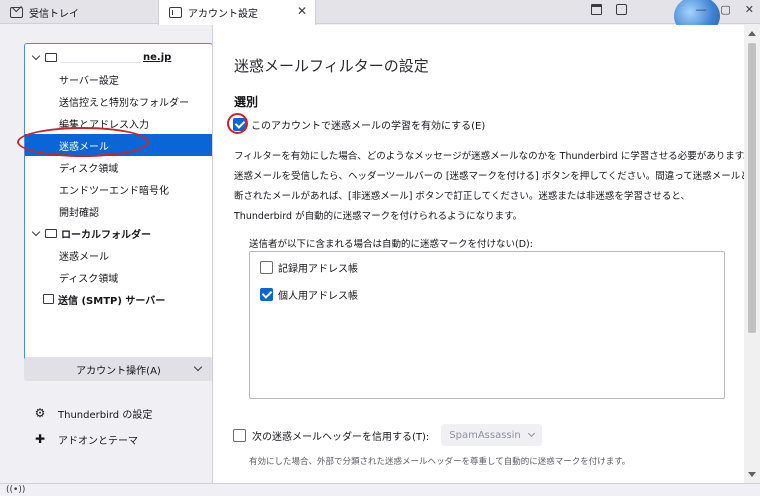 Image resolution: width=760 pixels, height=496 pixels. I want to click on tab-inbox: 受信トレイ, so click(79, 12).